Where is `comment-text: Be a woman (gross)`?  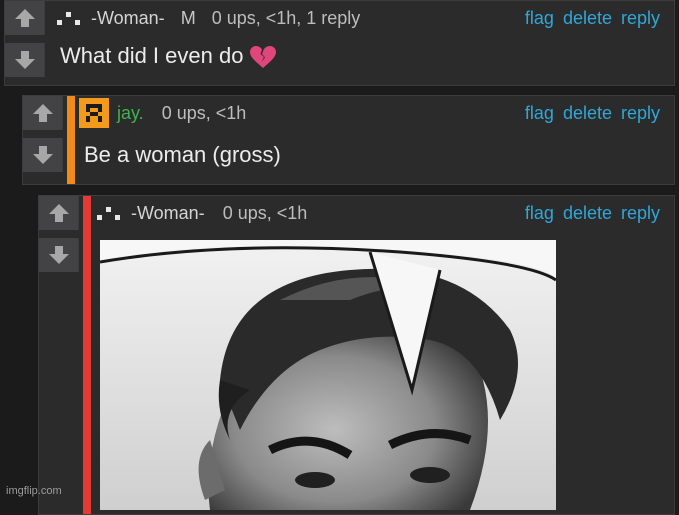
comment-text: Be a woman (gross) is located at coordinates (182, 154).